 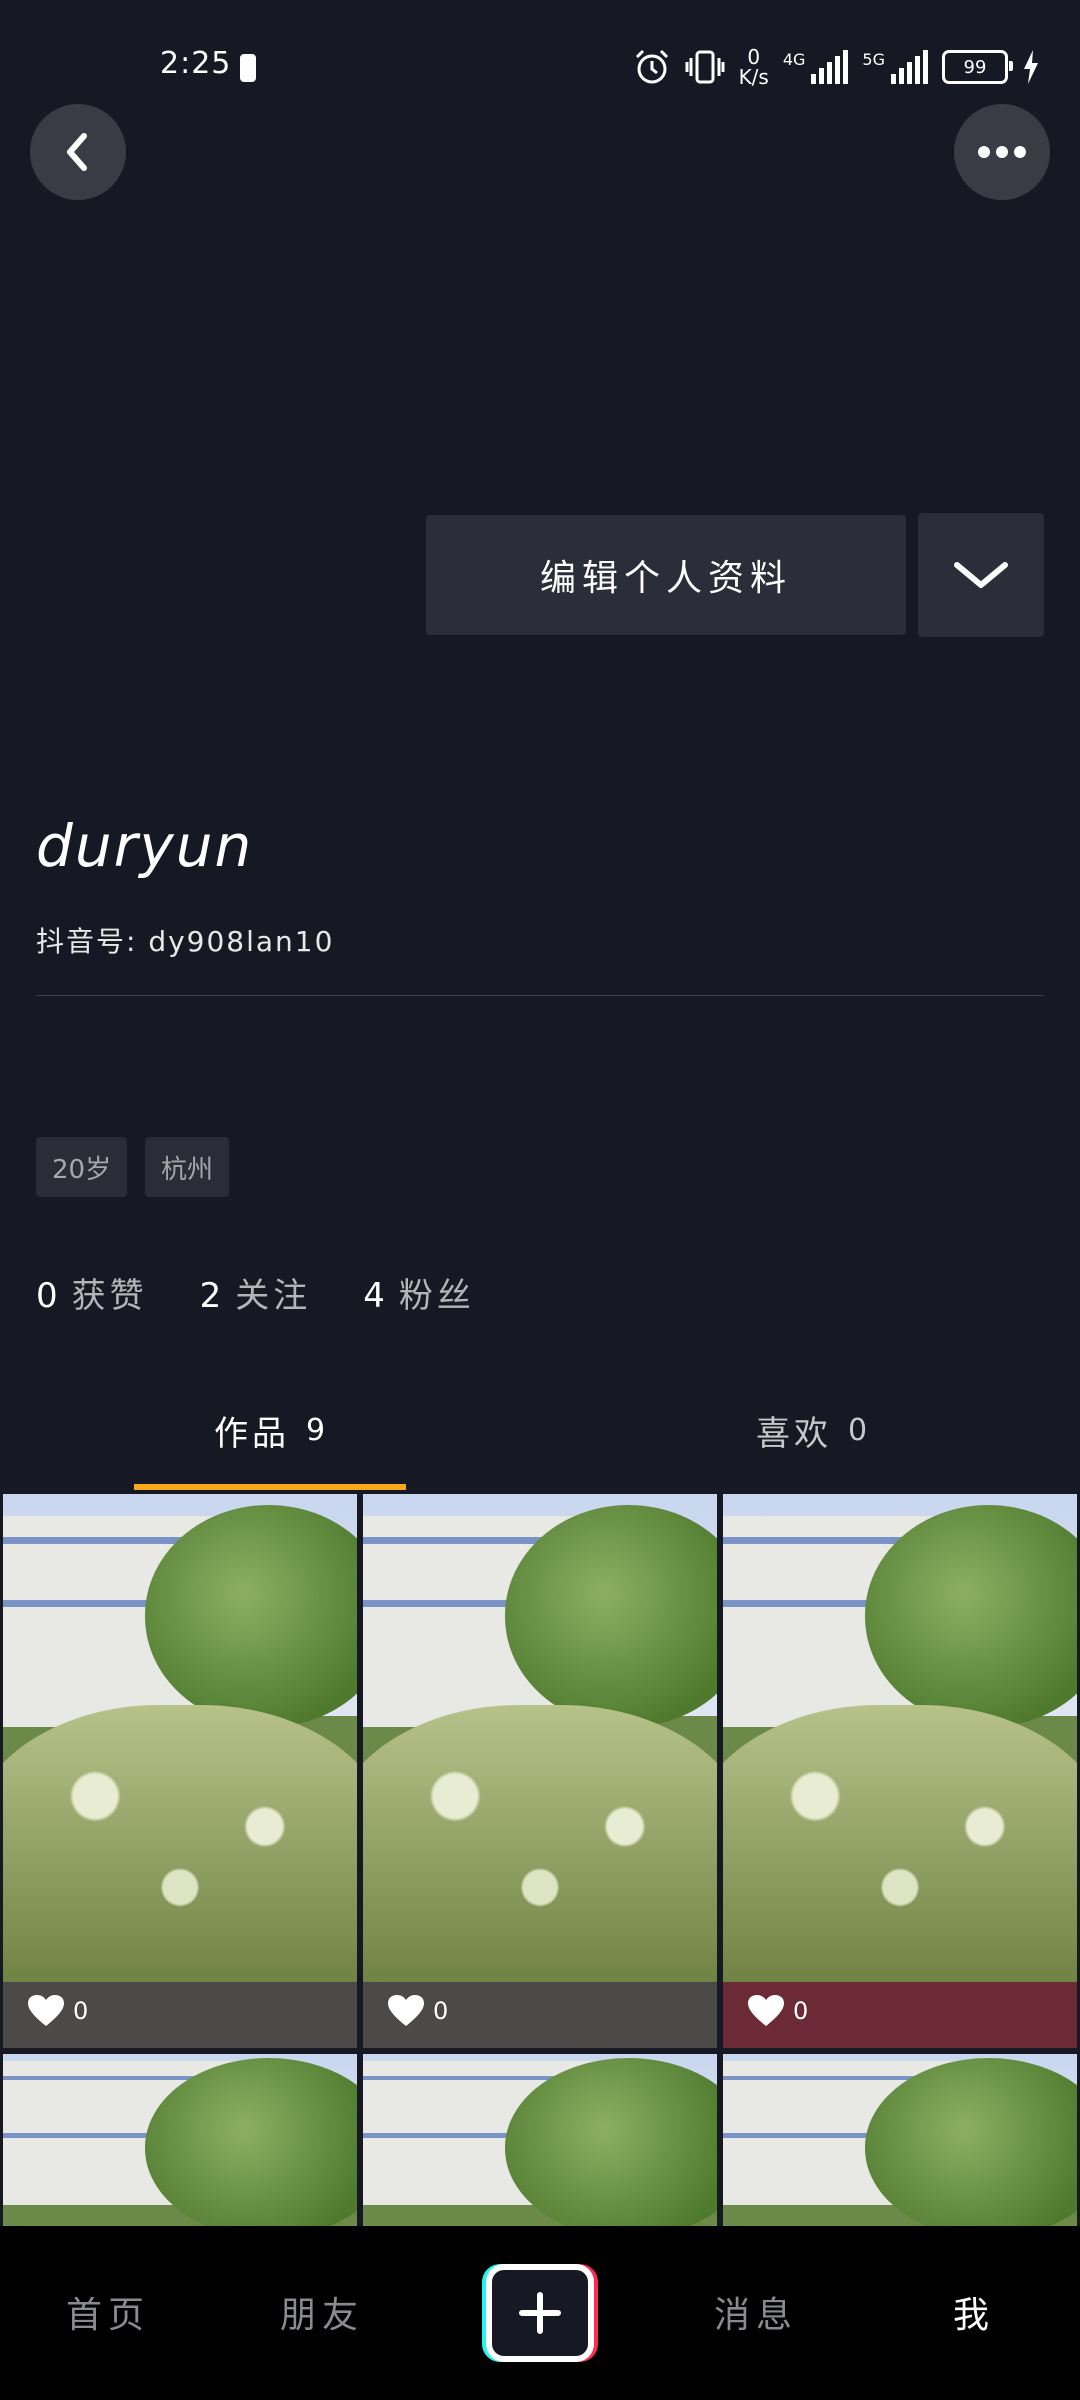 I want to click on likes-label: 获赞, so click(x=109, y=1296).